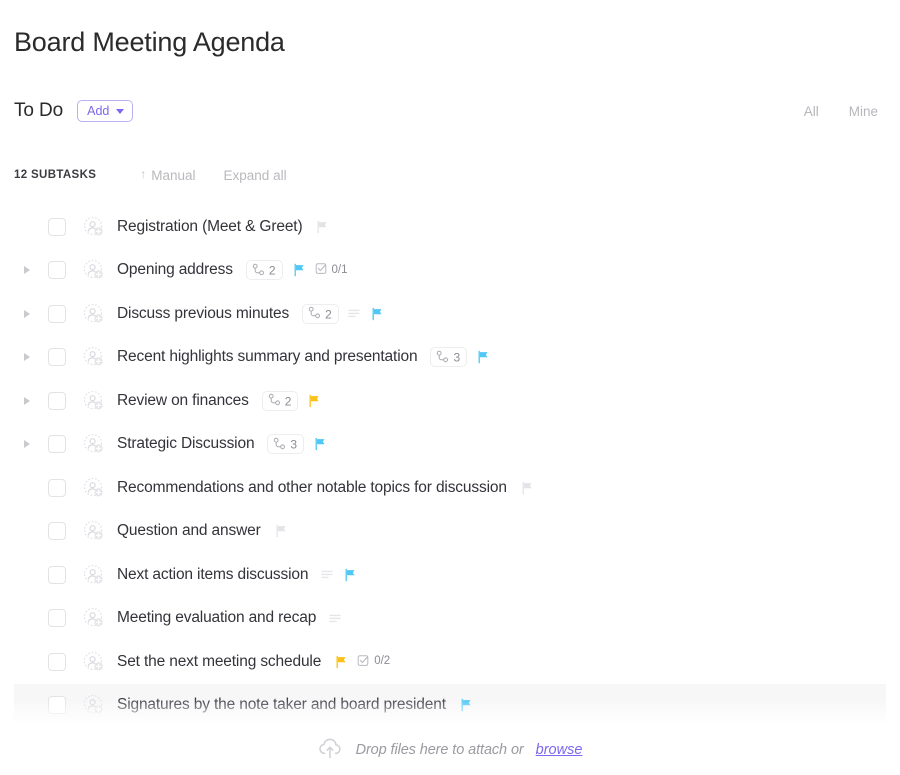 Image resolution: width=900 pixels, height=775 pixels. I want to click on drop-files-label: Drop files here to attach or, so click(439, 750).